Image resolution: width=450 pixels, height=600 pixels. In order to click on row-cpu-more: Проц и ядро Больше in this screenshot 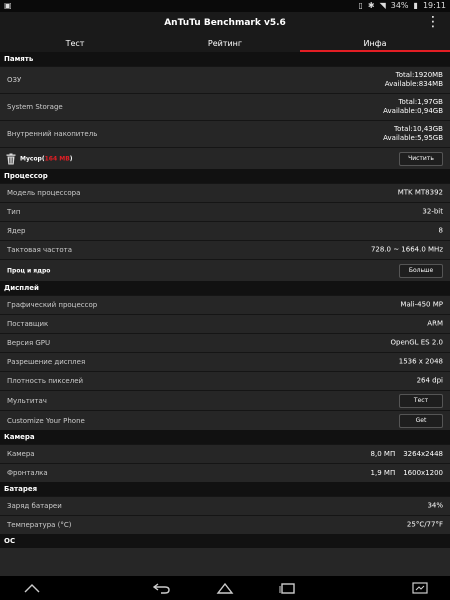, I will do `click(225, 270)`.